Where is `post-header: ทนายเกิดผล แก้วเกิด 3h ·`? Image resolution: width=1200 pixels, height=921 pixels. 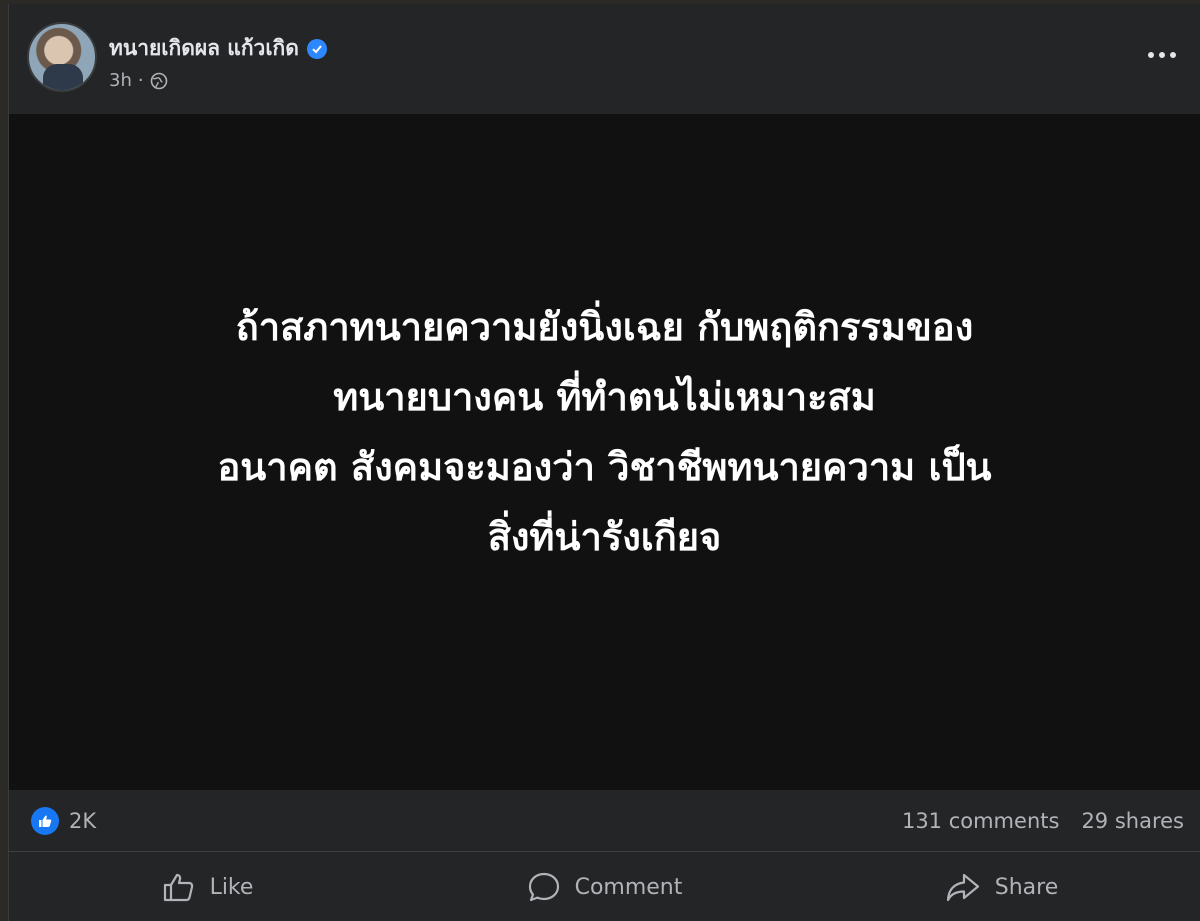 post-header: ทนายเกิดผล แก้วเกิด 3h · is located at coordinates (604, 59).